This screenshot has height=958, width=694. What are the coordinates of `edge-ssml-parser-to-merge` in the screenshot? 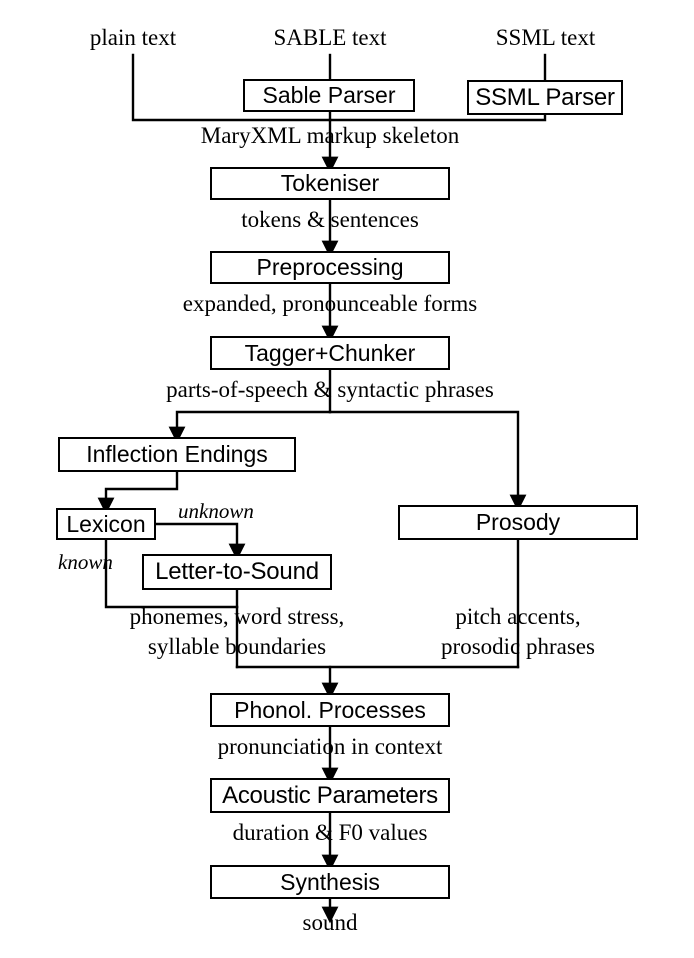 It's located at (437, 117).